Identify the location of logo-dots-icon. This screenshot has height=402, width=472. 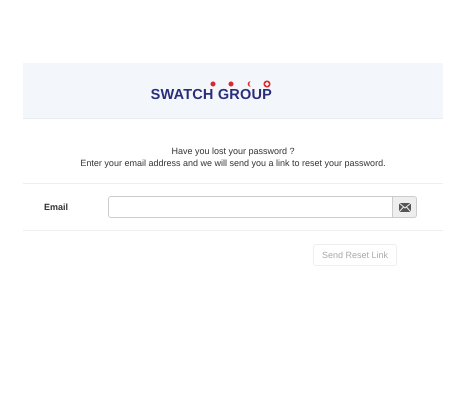
(240, 84).